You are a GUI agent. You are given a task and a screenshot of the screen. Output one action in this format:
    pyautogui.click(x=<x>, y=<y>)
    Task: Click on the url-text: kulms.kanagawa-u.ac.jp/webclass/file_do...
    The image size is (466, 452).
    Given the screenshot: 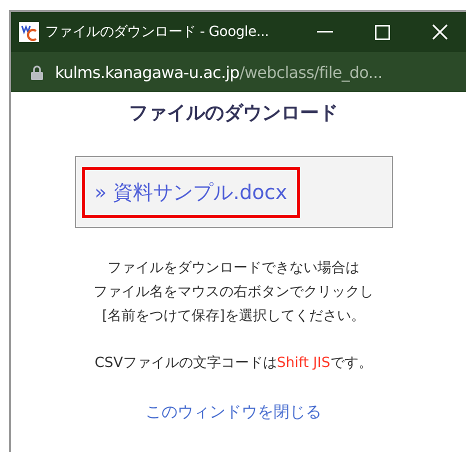 What is the action you would take?
    pyautogui.click(x=218, y=72)
    